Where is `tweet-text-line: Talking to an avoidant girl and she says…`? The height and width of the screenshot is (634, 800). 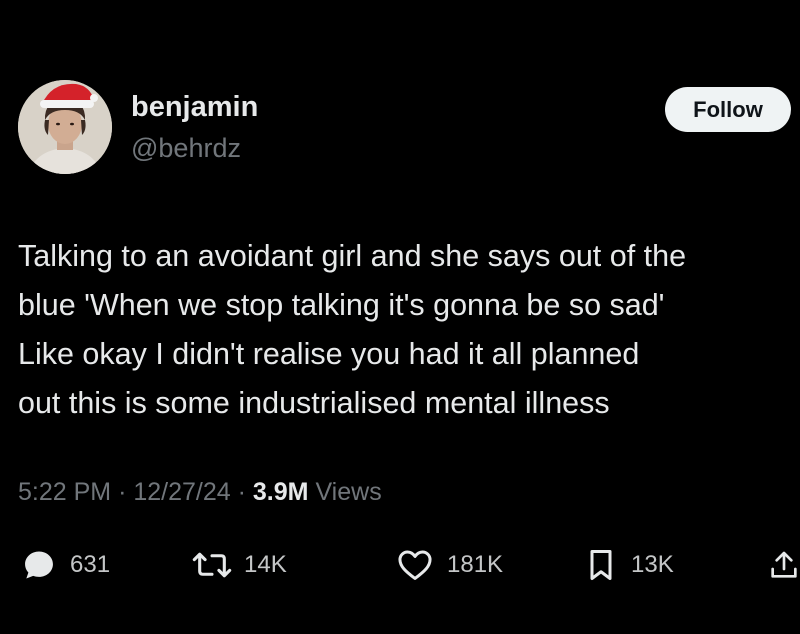
tweet-text-line: Talking to an avoidant girl and she says… is located at coordinates (352, 256).